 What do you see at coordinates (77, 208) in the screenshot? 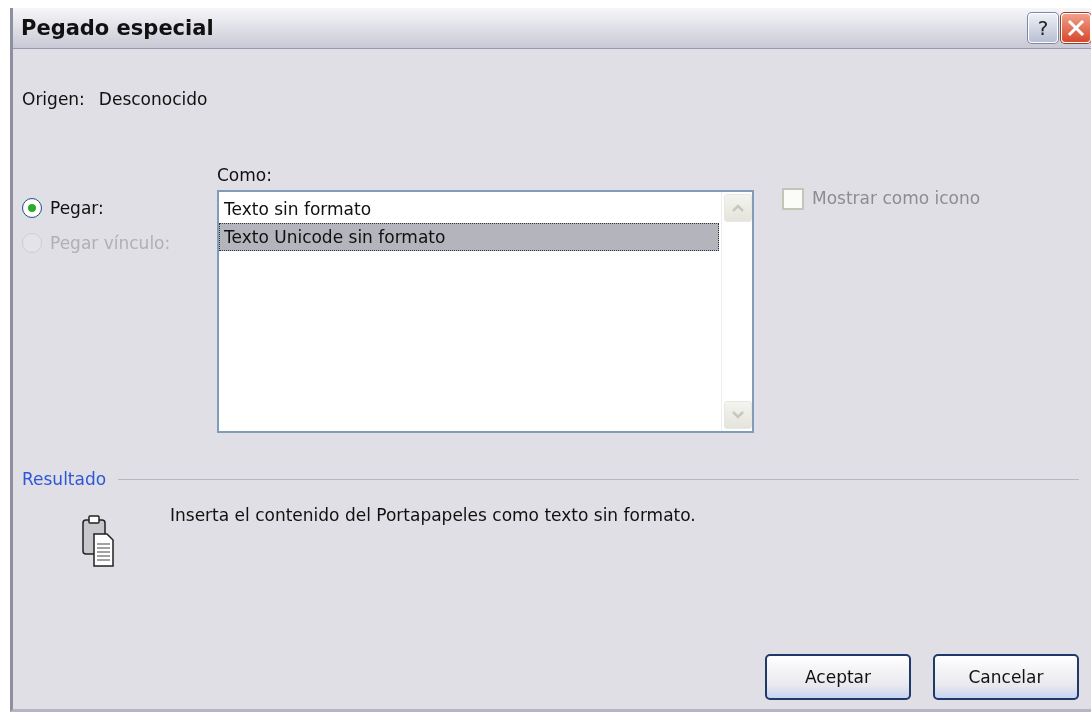
I see `radio-label: Pegar:` at bounding box center [77, 208].